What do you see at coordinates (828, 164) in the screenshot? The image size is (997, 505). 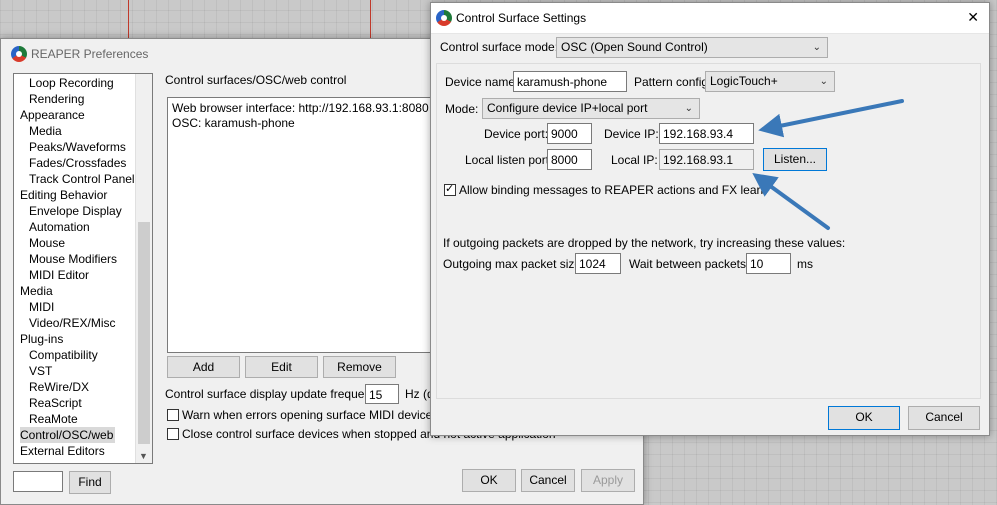 I see `annotation-arrows` at bounding box center [828, 164].